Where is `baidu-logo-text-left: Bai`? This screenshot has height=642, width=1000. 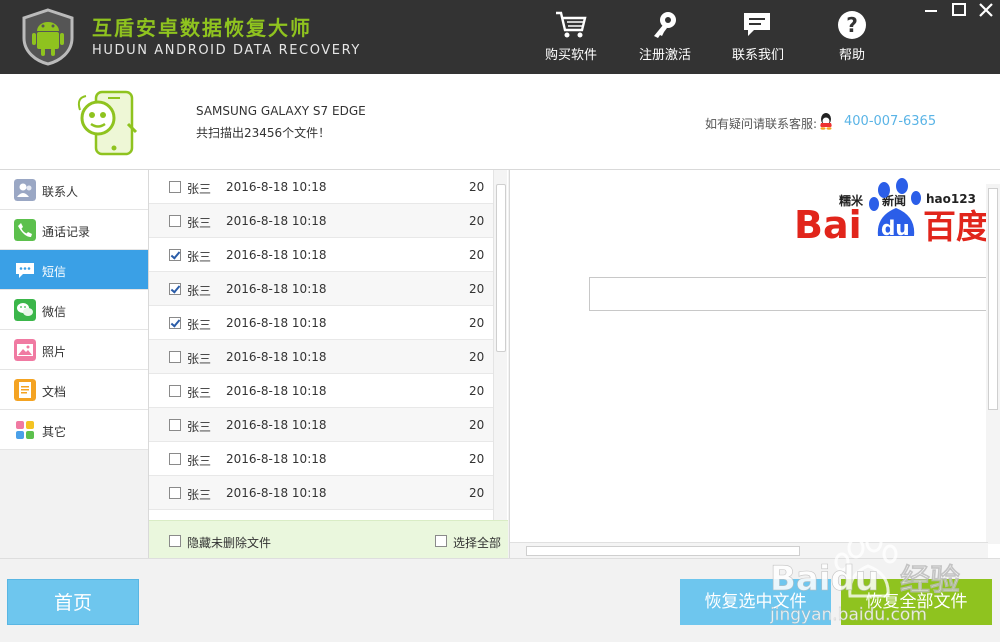
baidu-logo-text-left: Bai is located at coordinates (828, 224).